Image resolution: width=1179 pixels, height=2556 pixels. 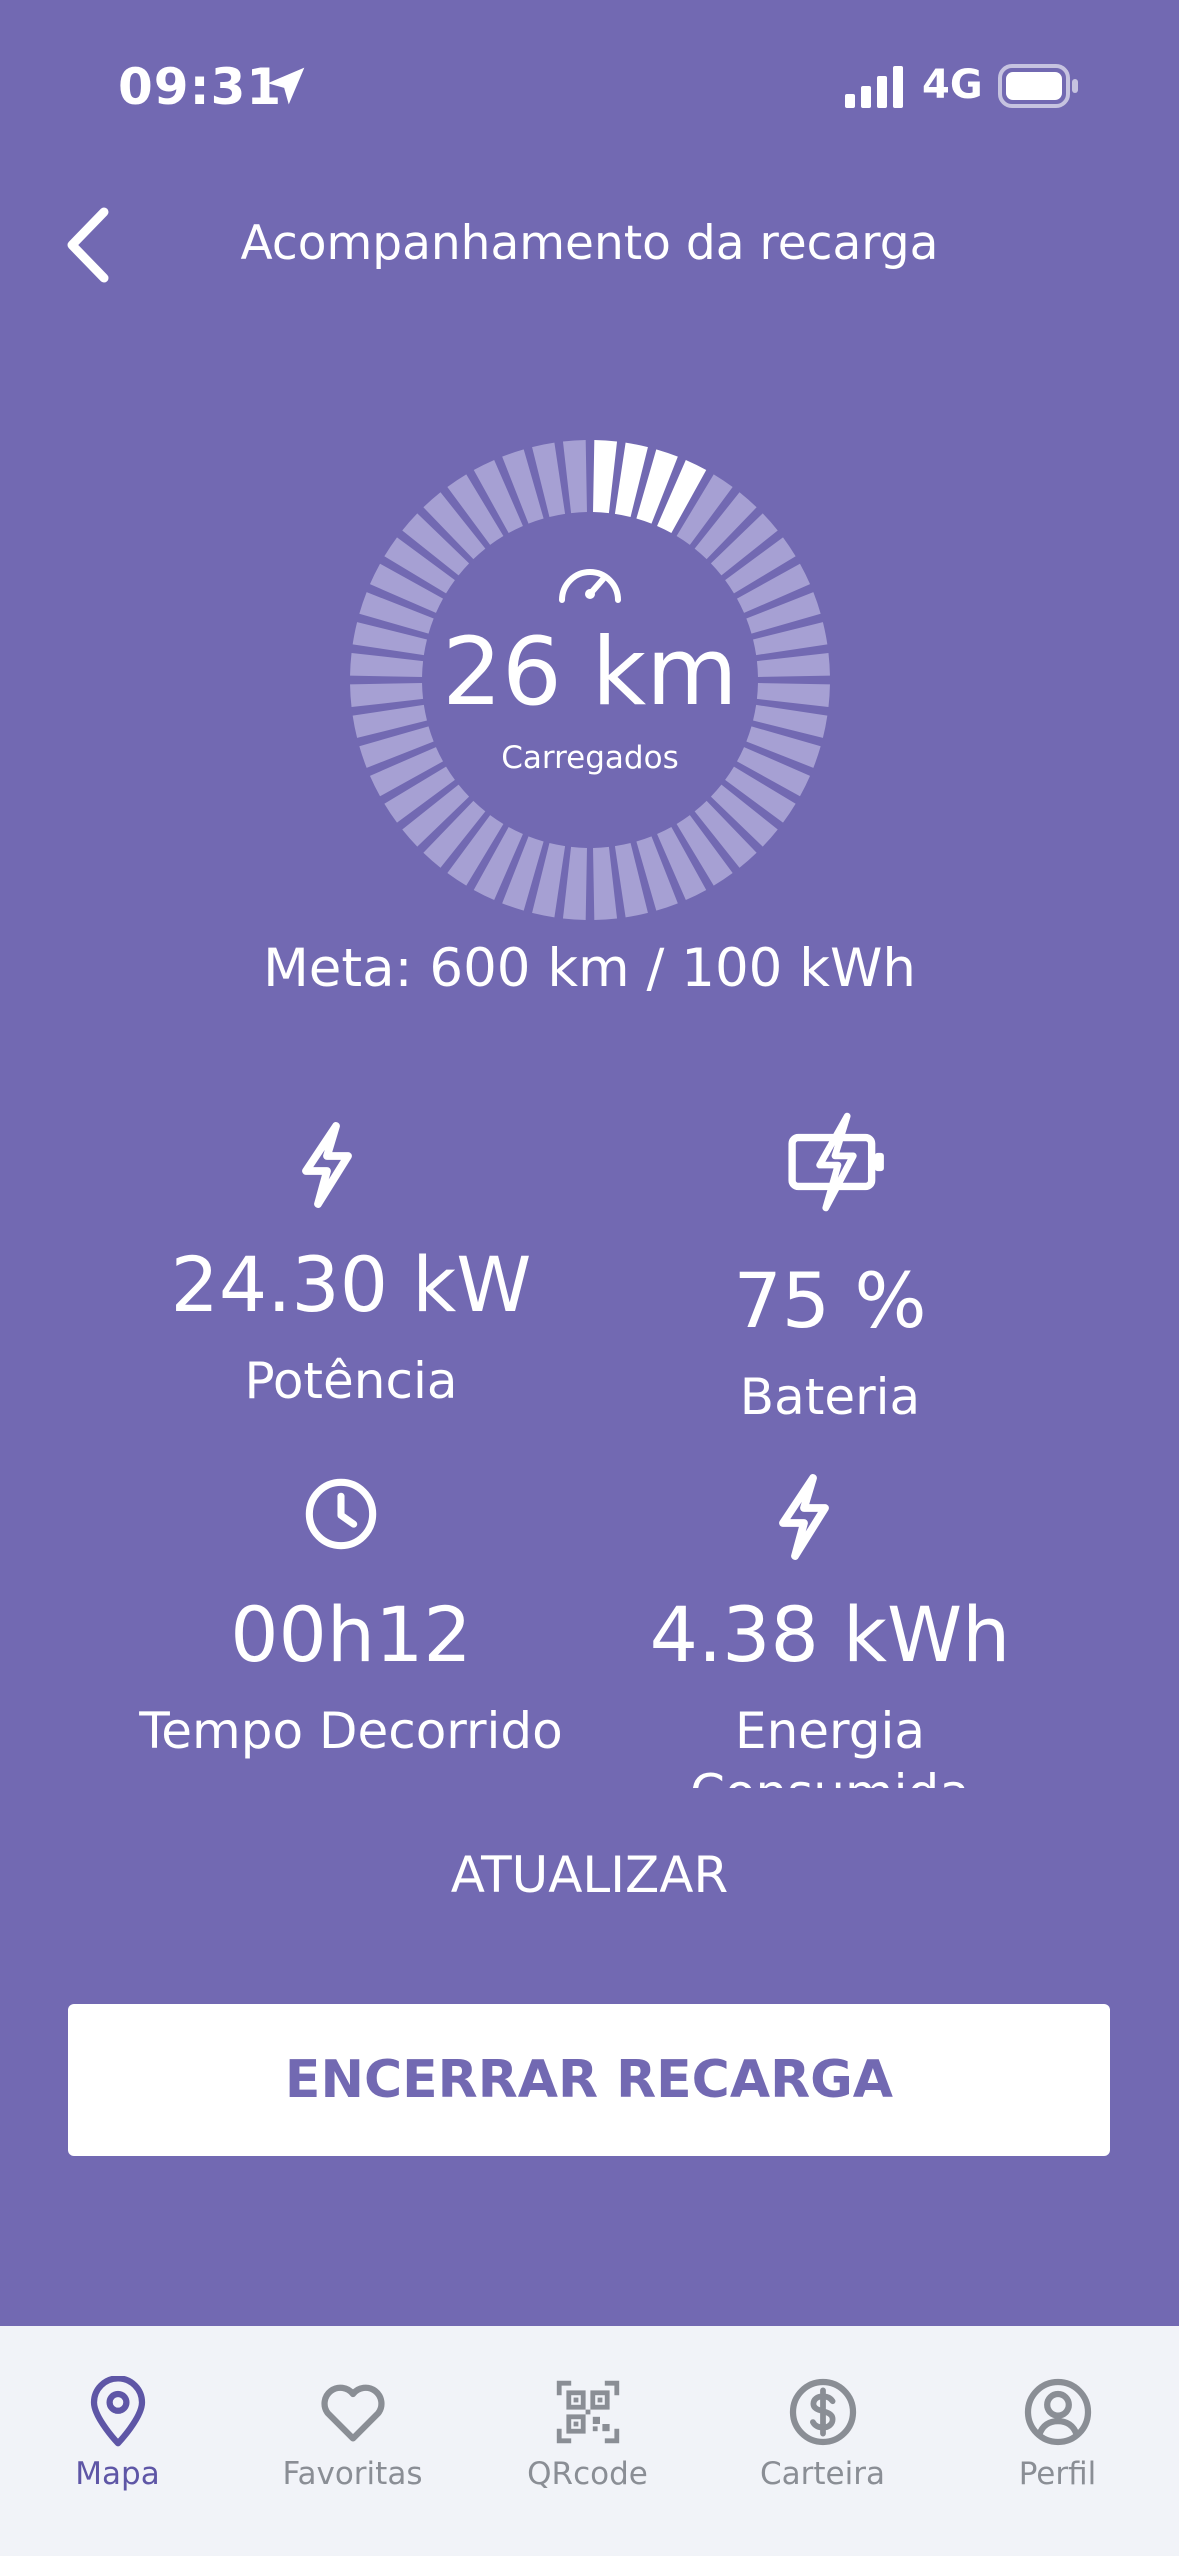 What do you see at coordinates (351, 1381) in the screenshot?
I see `power-label: Potência` at bounding box center [351, 1381].